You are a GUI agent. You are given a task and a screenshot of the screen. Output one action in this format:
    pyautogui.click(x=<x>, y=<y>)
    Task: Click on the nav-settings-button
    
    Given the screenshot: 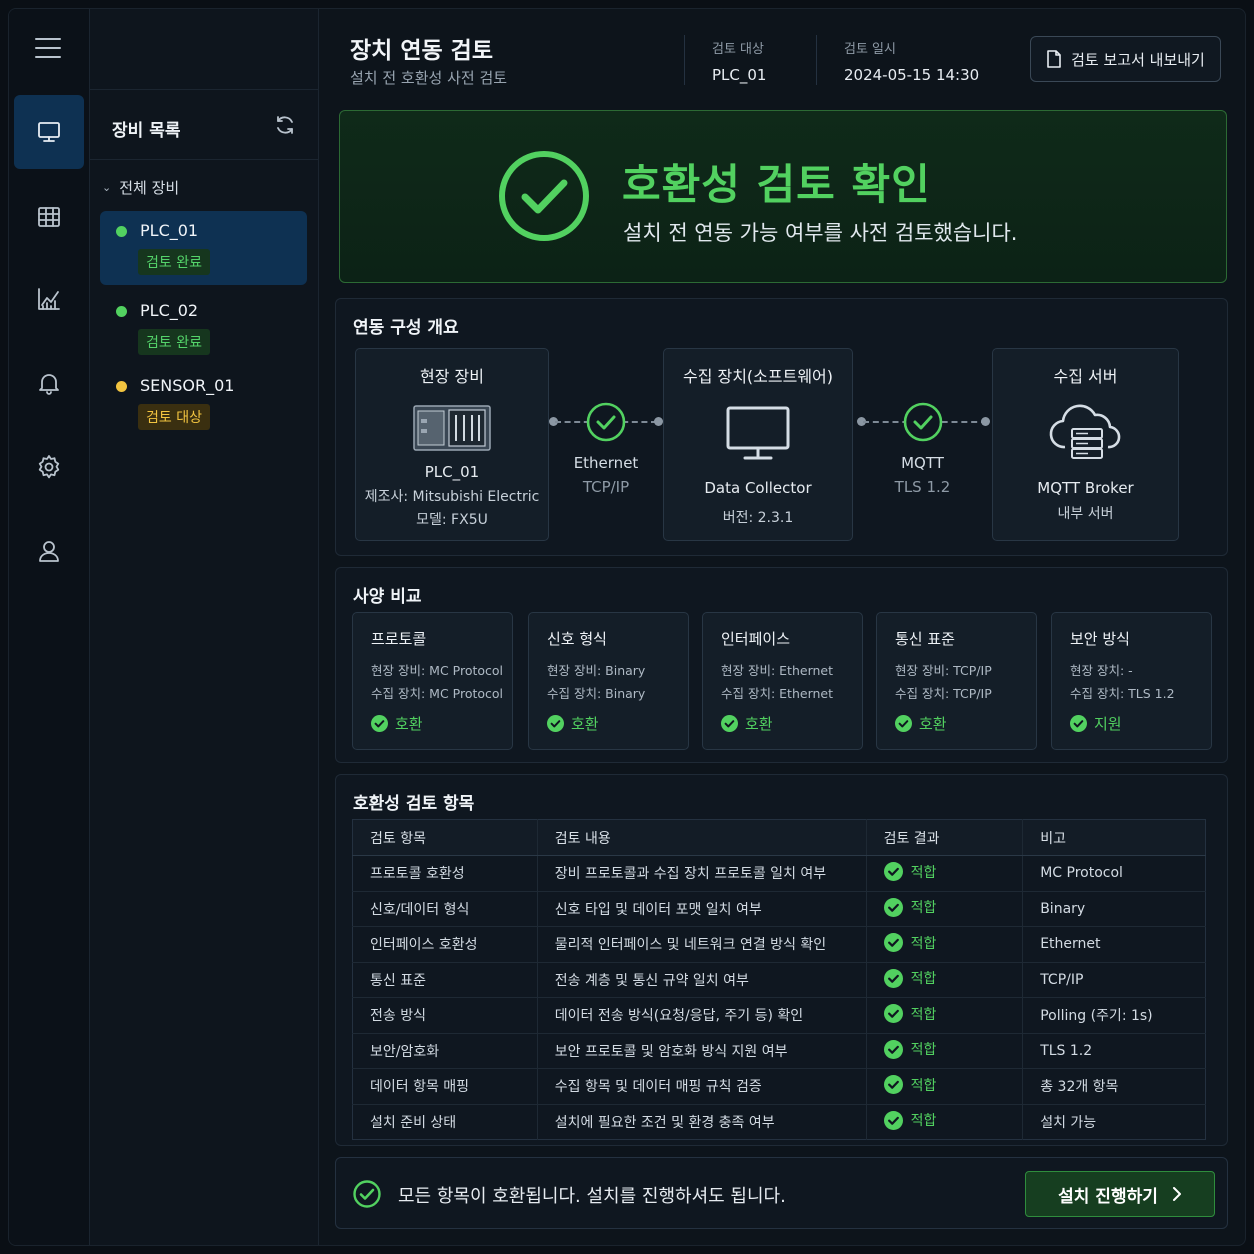 What is the action you would take?
    pyautogui.click(x=49, y=467)
    